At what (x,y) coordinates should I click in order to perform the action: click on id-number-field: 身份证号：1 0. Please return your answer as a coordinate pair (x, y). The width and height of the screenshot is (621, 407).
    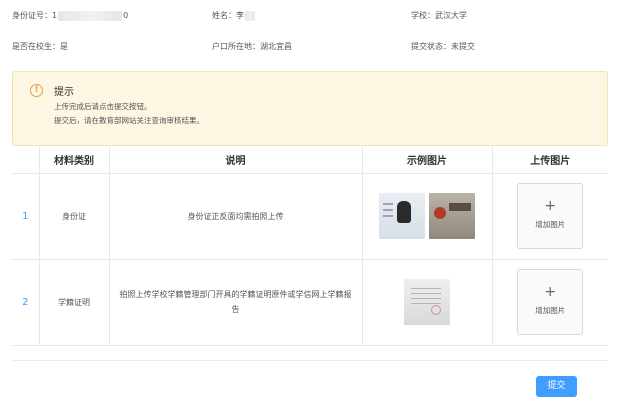
    Looking at the image, I should click on (70, 16).